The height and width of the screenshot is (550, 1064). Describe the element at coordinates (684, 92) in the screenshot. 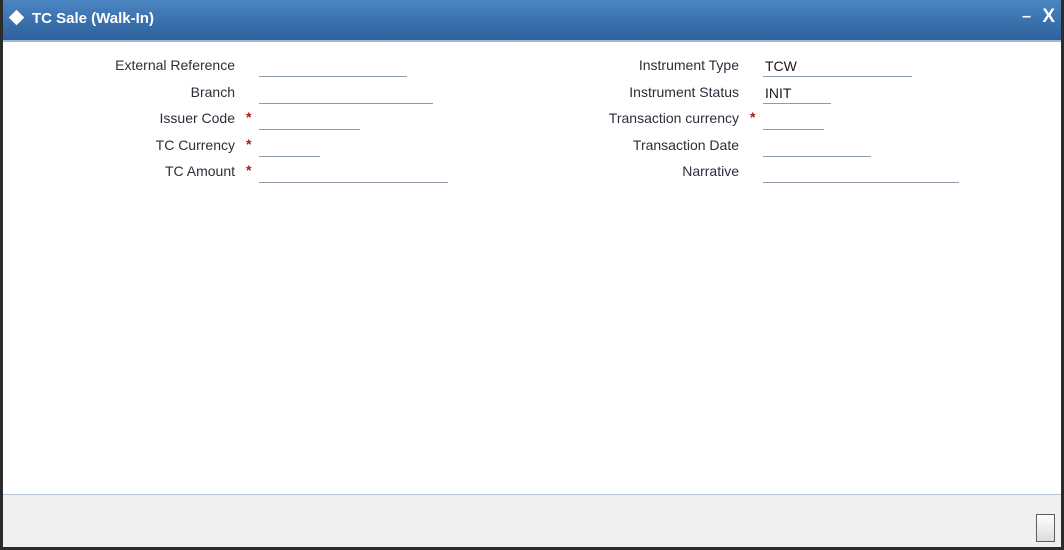

I see `instrument-status-label: Instrument Status` at that location.